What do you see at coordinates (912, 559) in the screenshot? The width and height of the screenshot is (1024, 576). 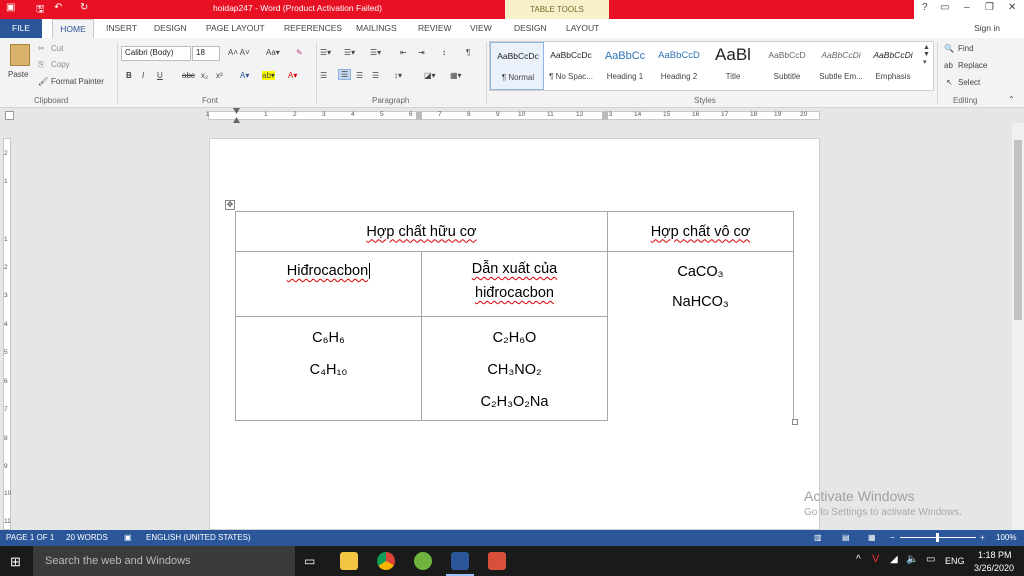 I see `volume-icon: 🔈` at bounding box center [912, 559].